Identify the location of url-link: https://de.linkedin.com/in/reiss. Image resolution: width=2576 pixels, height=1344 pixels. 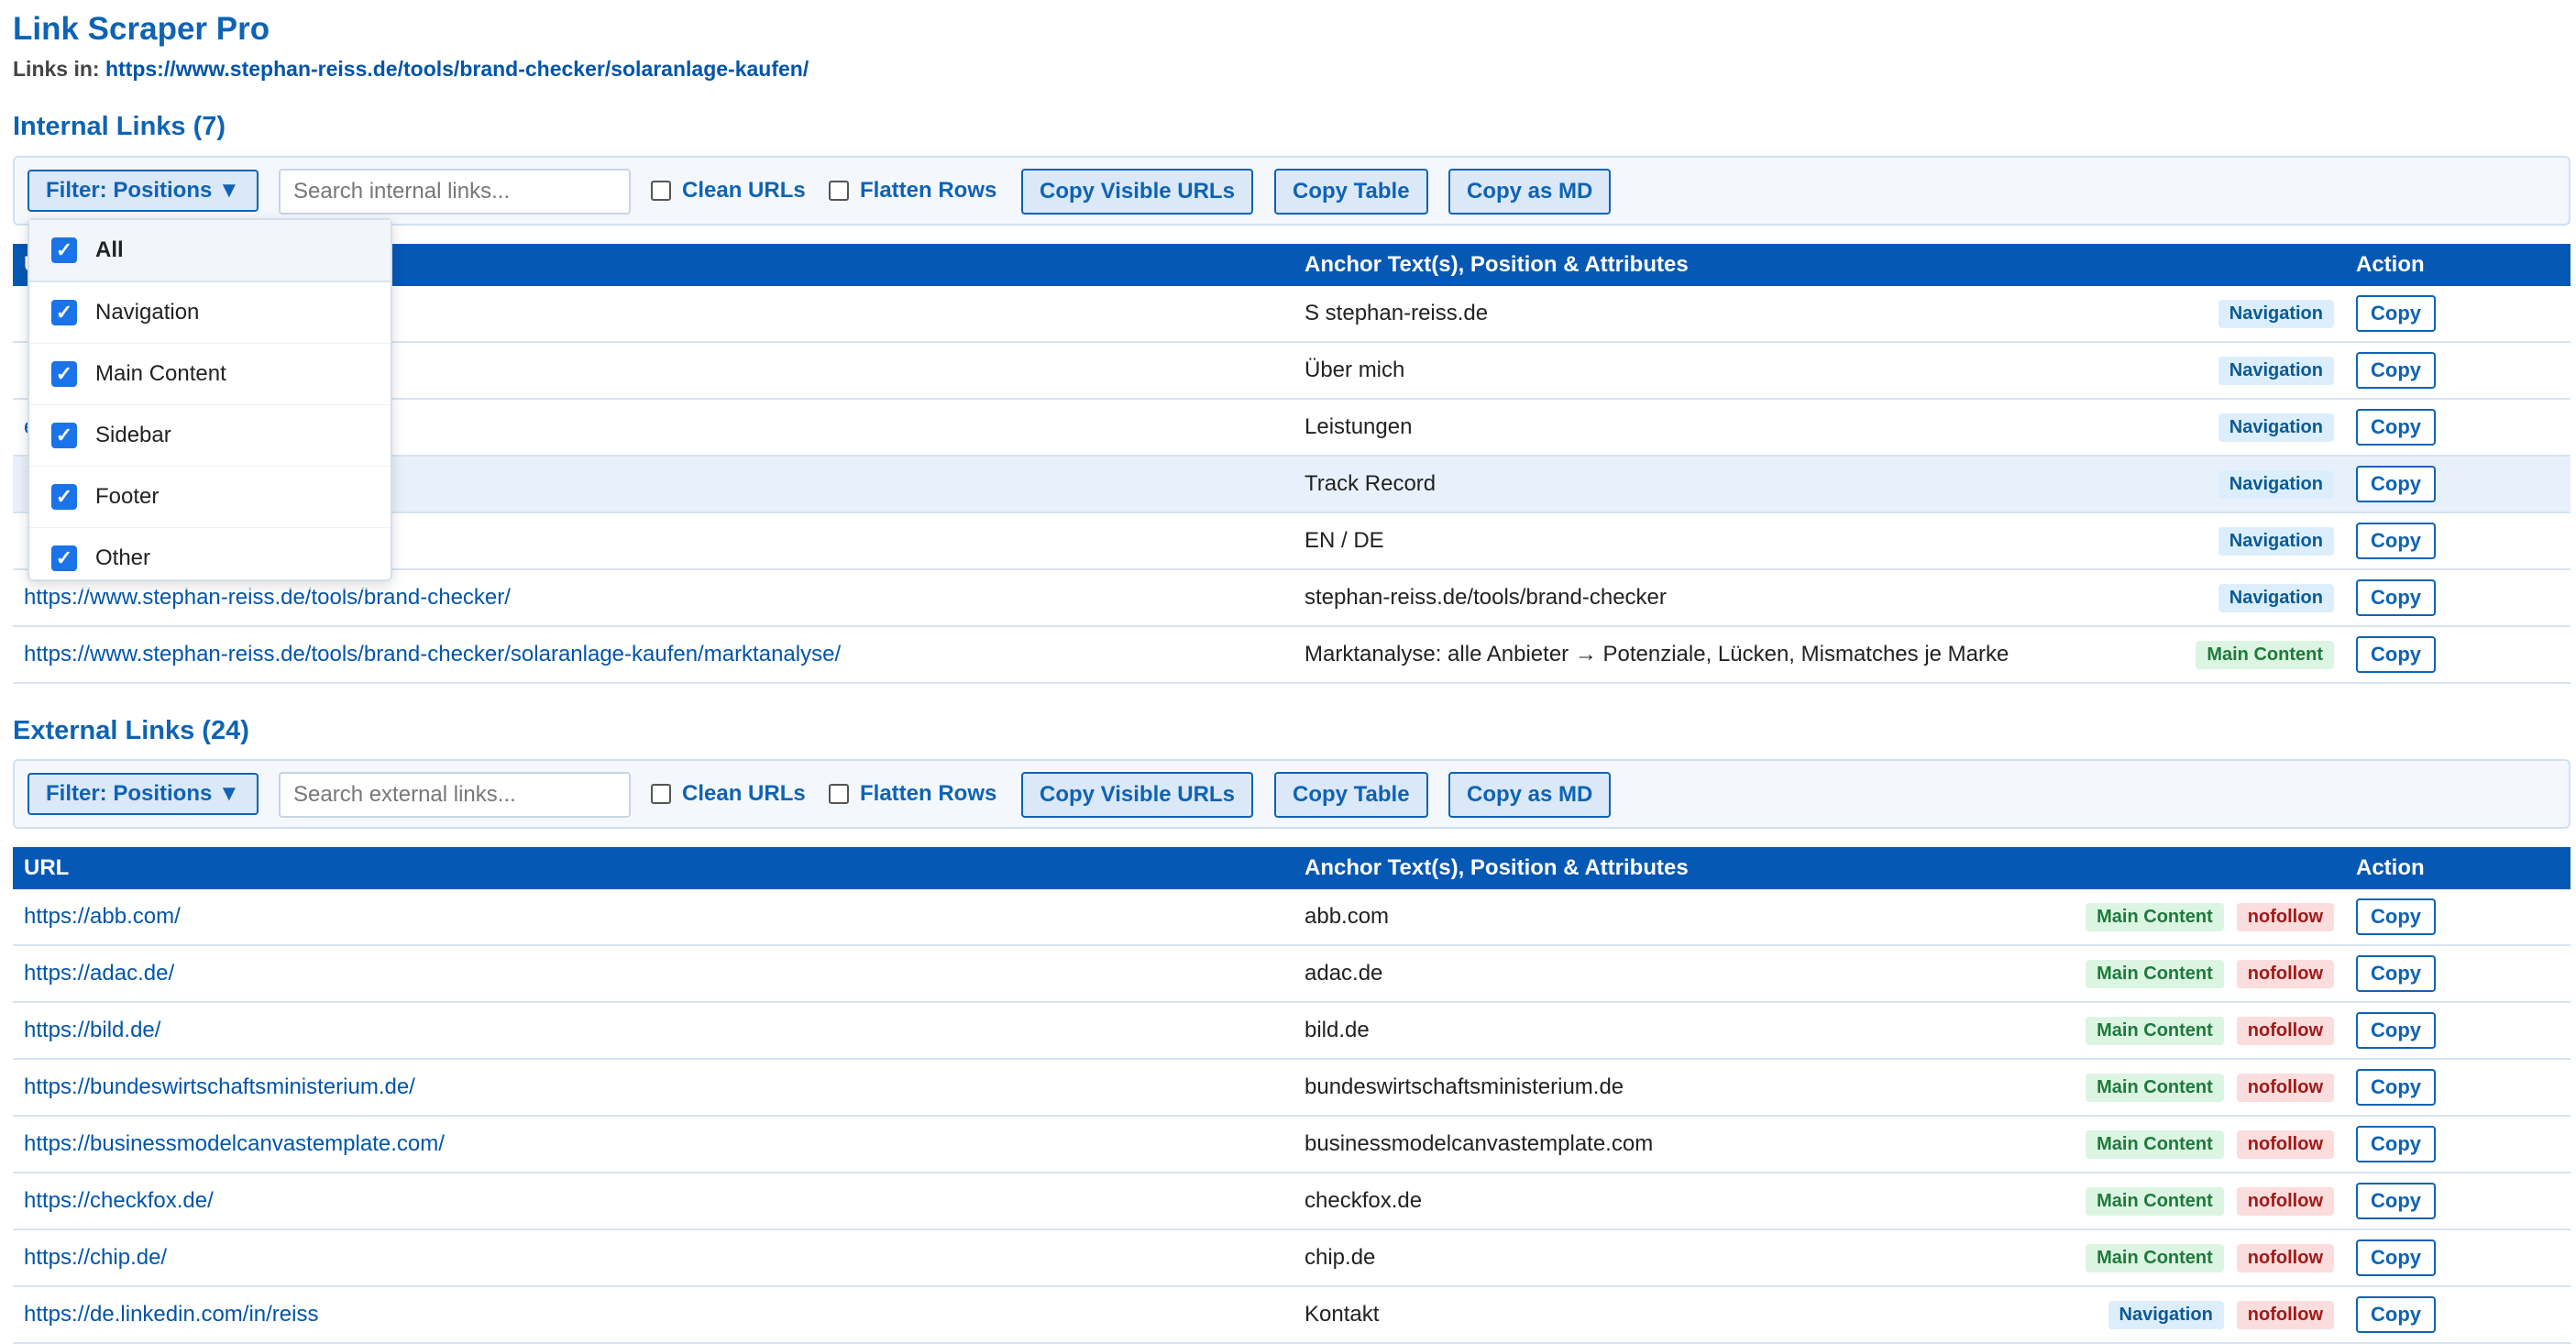
(171, 1314).